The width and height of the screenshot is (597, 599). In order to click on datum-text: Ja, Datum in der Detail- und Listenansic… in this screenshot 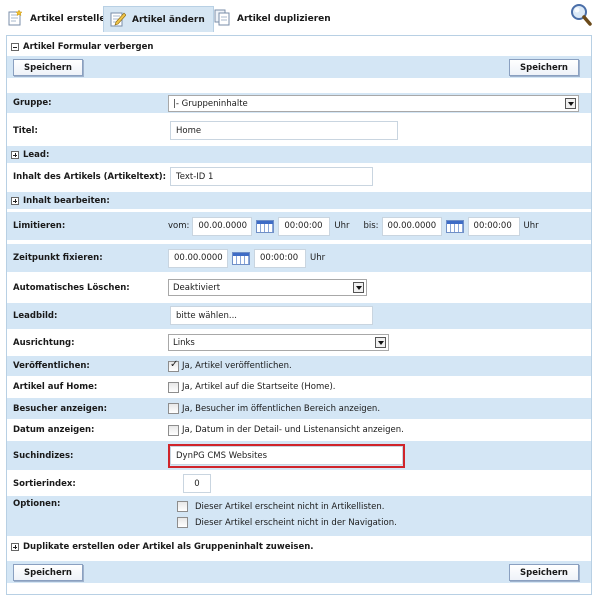, I will do `click(293, 430)`.